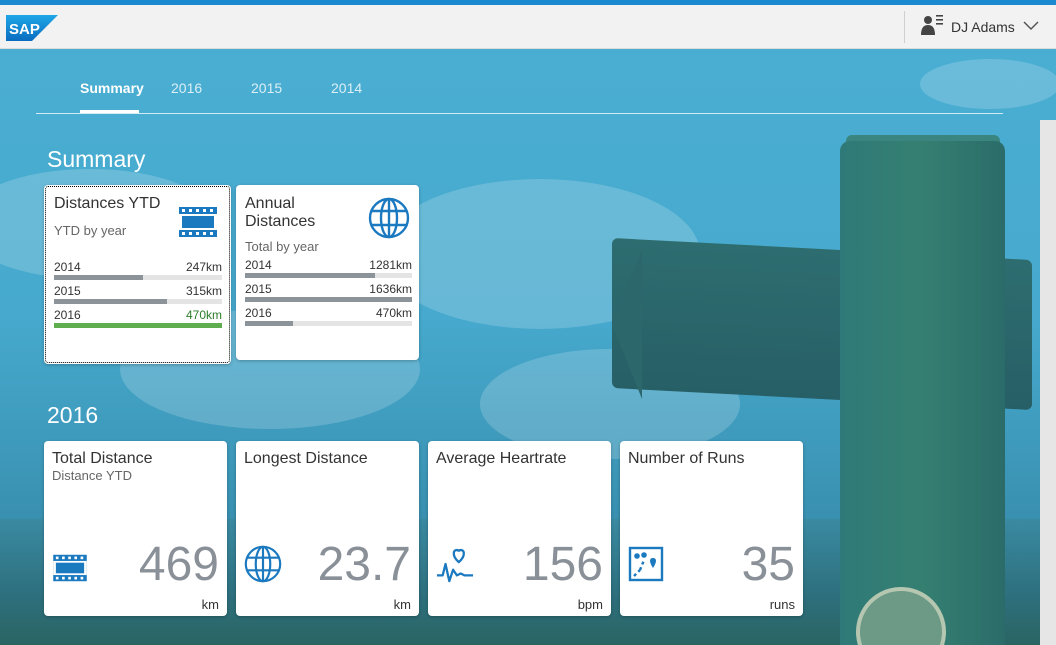 The height and width of the screenshot is (645, 1056). I want to click on tile-subtitle: Total by year, so click(282, 246).